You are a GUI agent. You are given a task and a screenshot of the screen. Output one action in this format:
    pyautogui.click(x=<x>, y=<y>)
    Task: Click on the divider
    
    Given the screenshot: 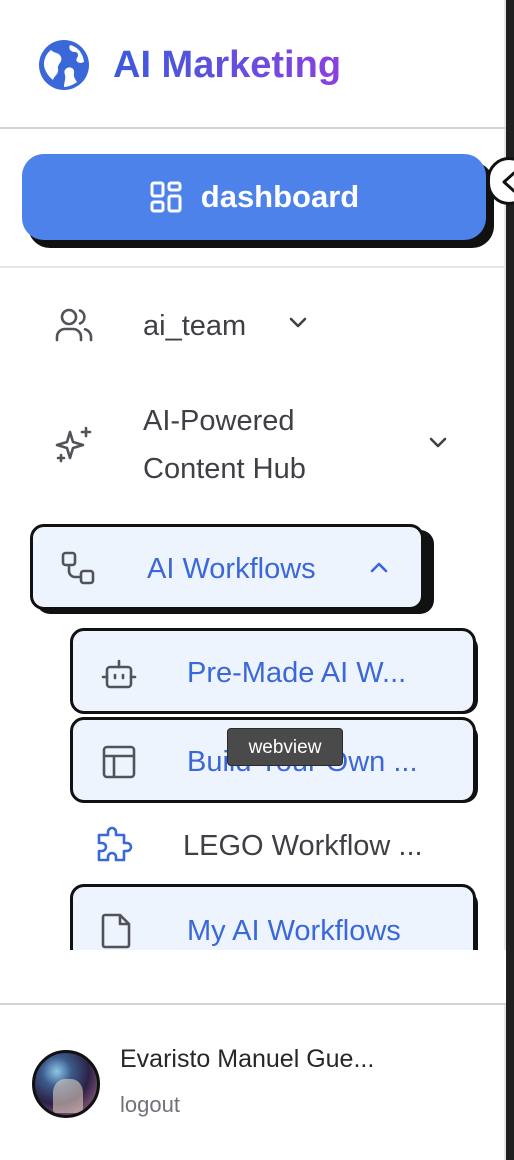 What is the action you would take?
    pyautogui.click(x=253, y=267)
    